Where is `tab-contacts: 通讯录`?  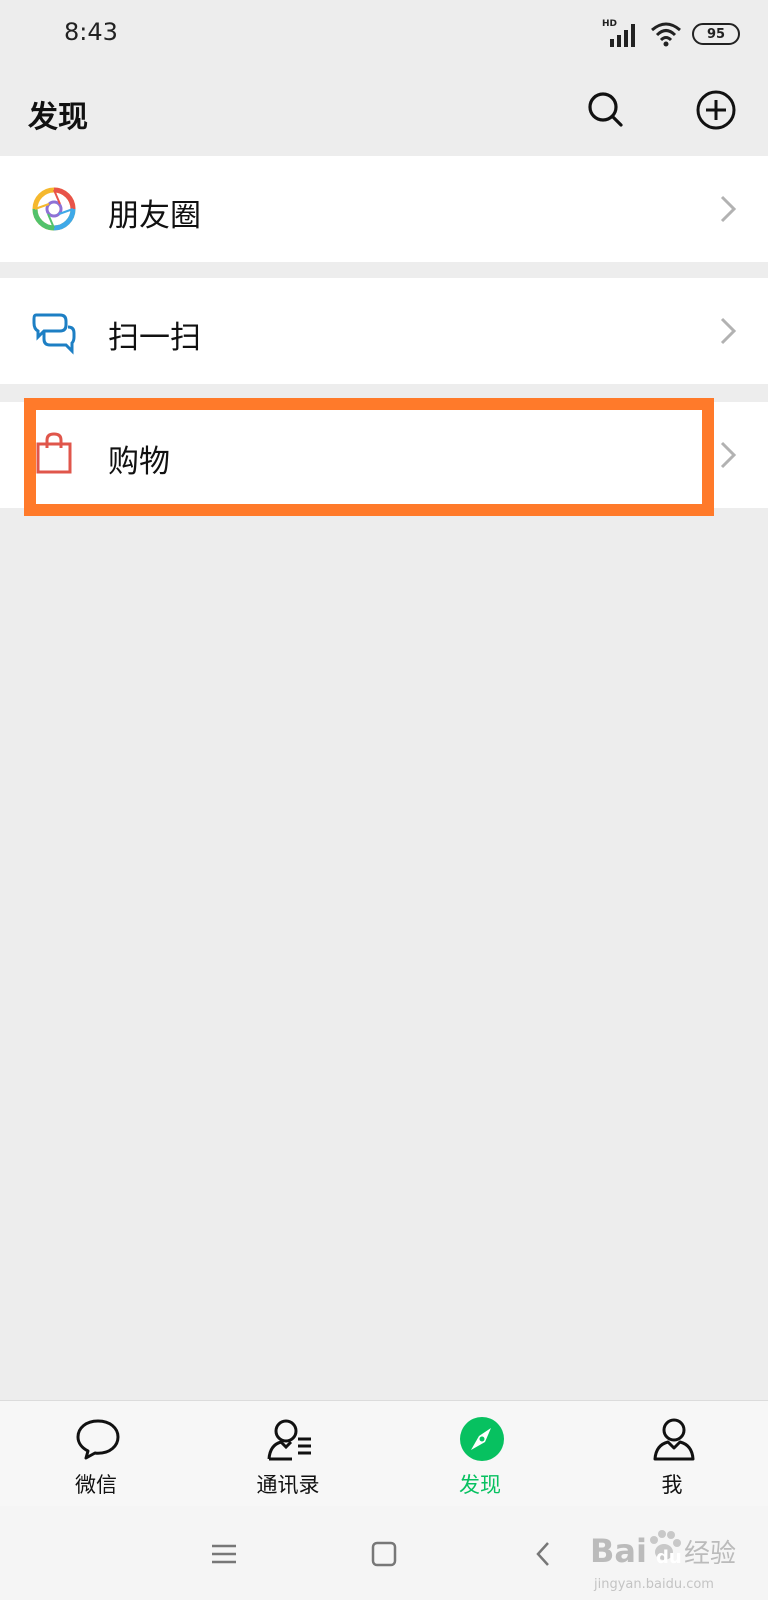
tab-contacts: 通讯录 is located at coordinates (288, 1454).